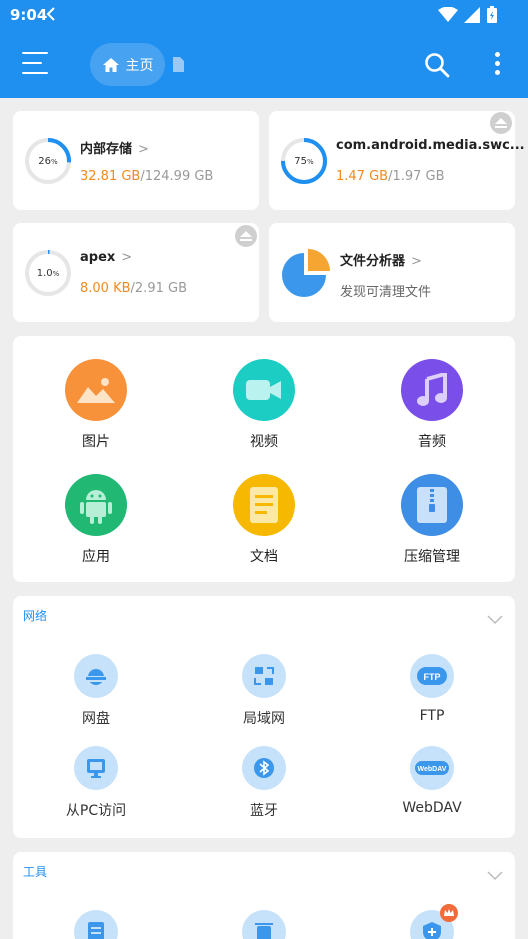 This screenshot has width=528, height=939. I want to click on category-documents: 文档, so click(264, 520).